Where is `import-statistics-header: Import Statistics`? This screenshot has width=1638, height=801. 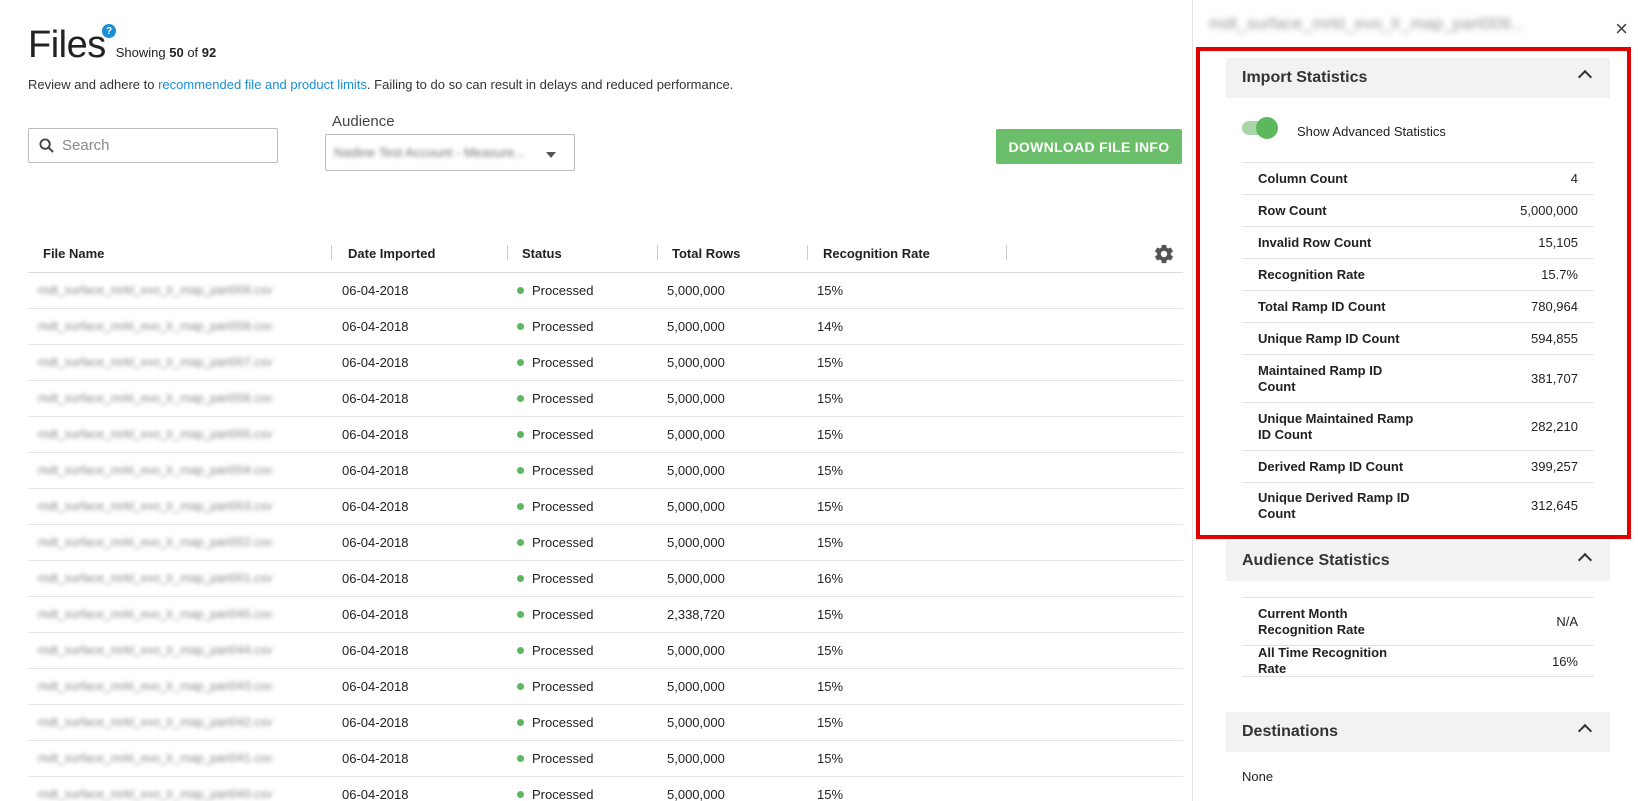 import-statistics-header: Import Statistics is located at coordinates (1418, 78).